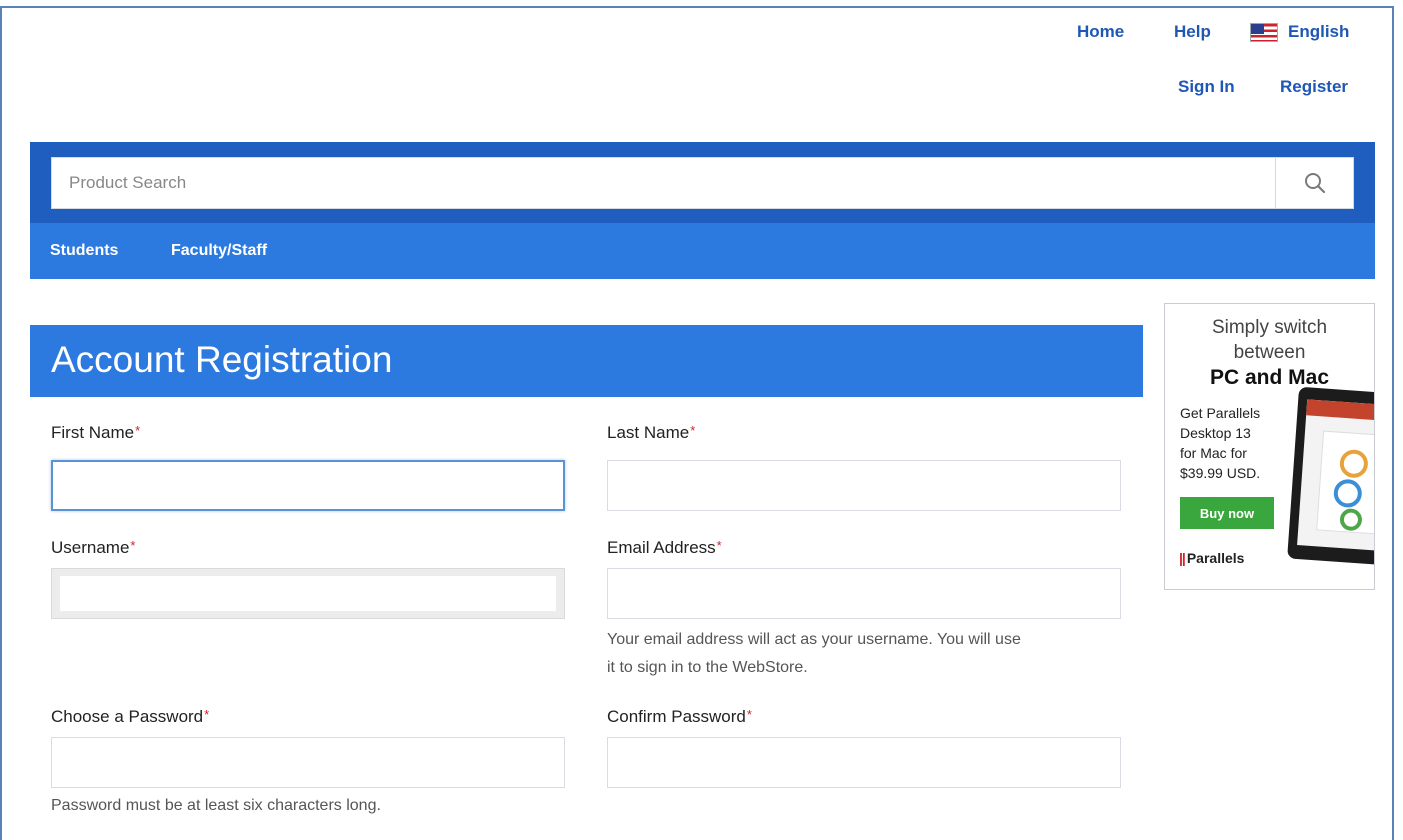  I want to click on ad-headline-line1: Simply switch, so click(1269, 327).